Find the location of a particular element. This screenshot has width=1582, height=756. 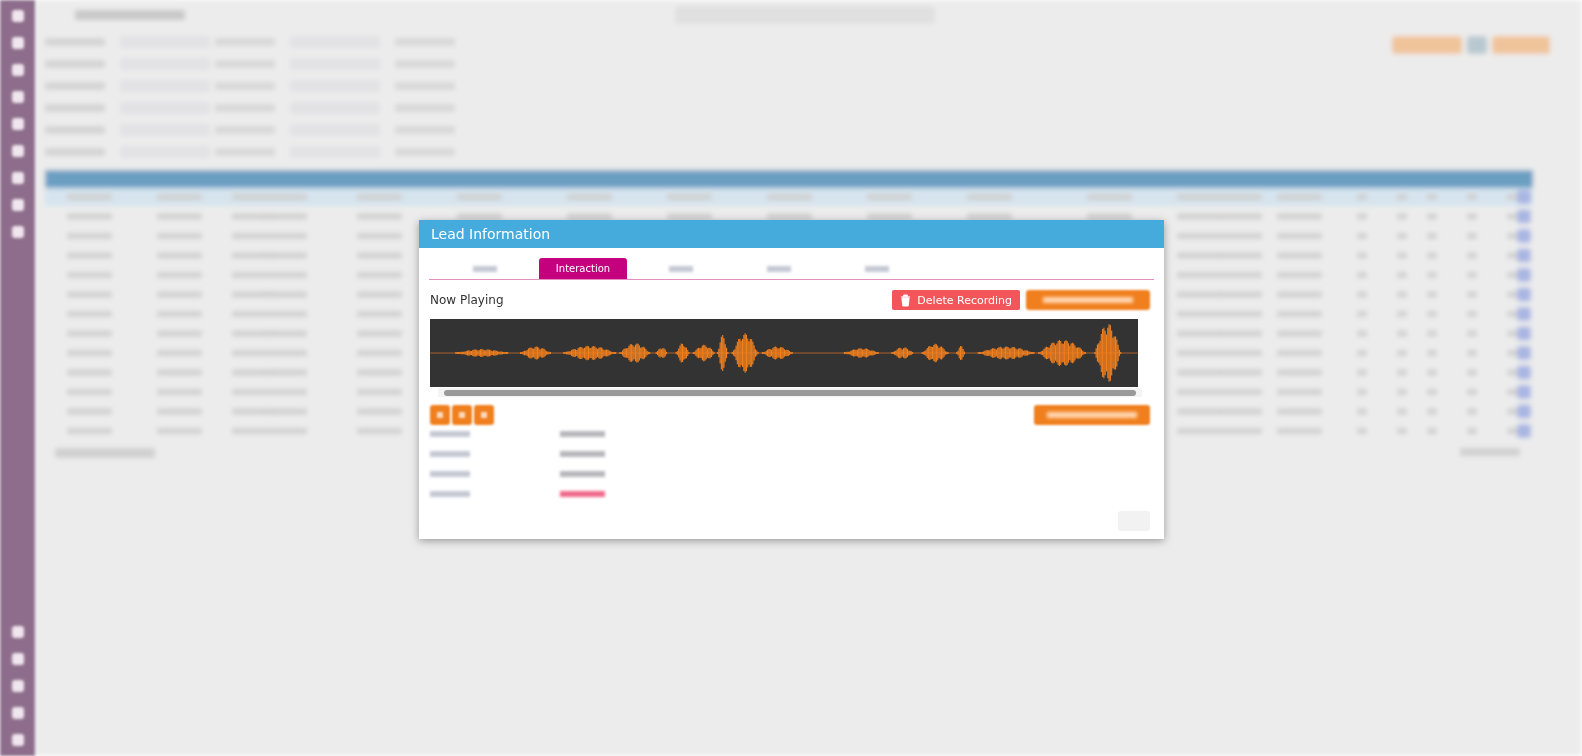

tab: Interaction is located at coordinates (583, 268).